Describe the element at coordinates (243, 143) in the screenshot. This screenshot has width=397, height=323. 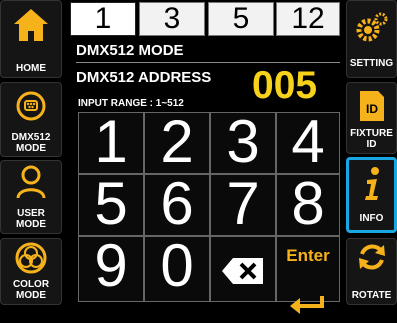
I see `key-3: 3` at that location.